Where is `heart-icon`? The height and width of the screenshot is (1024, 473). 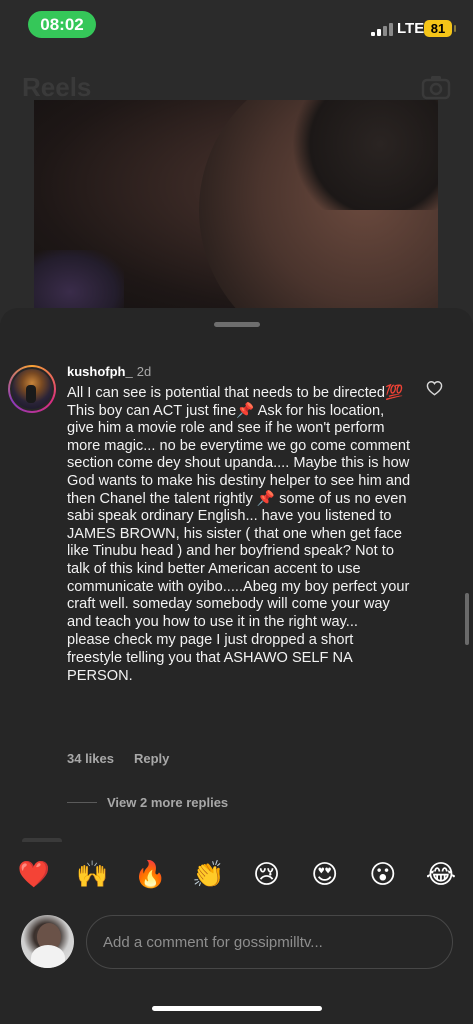 heart-icon is located at coordinates (434, 388).